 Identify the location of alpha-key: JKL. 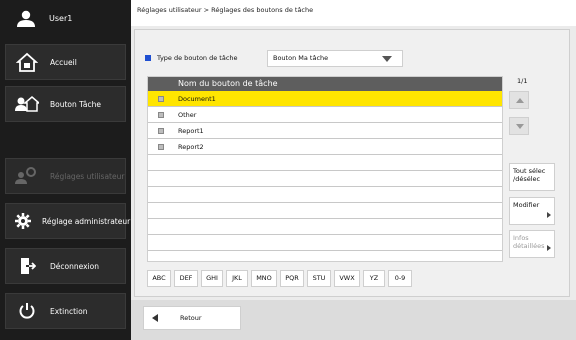
(237, 278).